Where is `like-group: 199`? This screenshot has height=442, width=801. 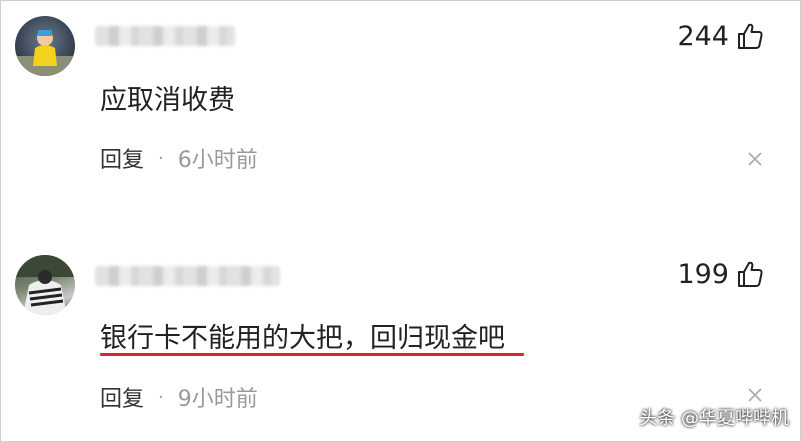 like-group: 199 is located at coordinates (721, 274).